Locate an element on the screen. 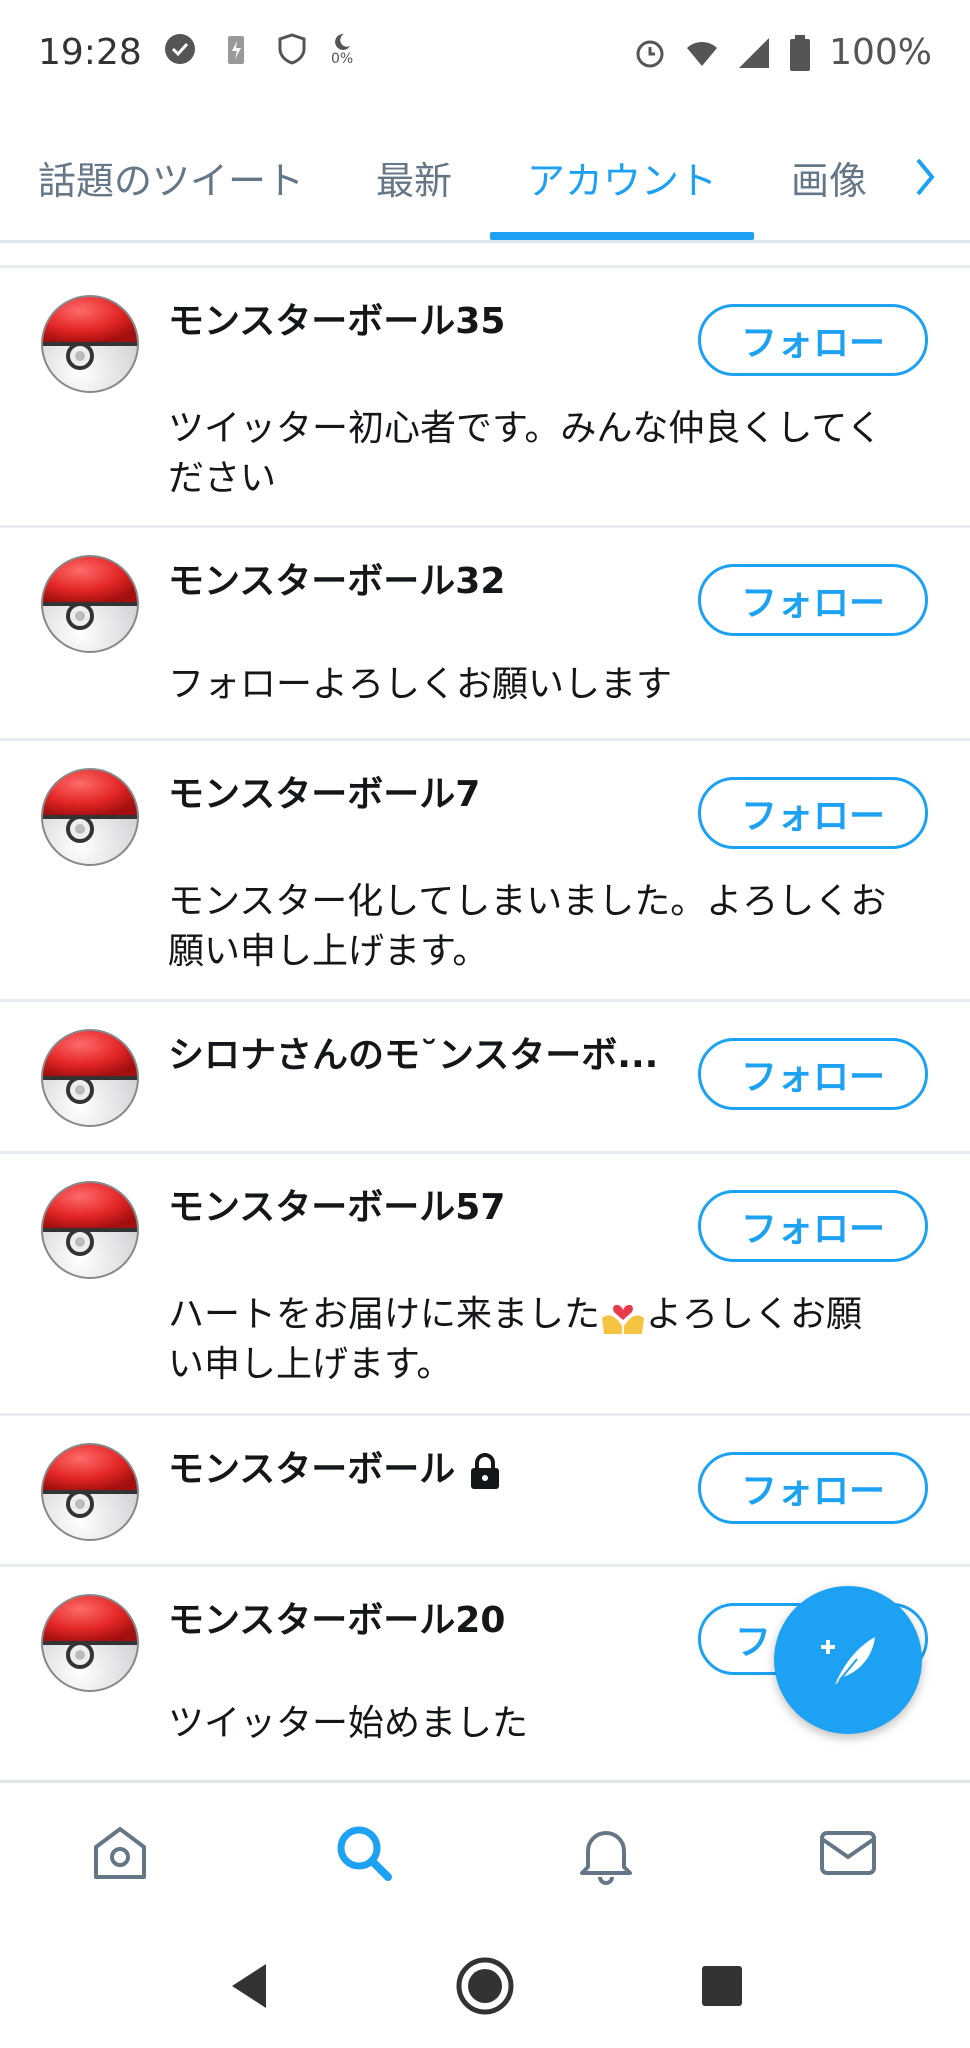 The image size is (970, 2048). active-tab-indicator is located at coordinates (622, 236).